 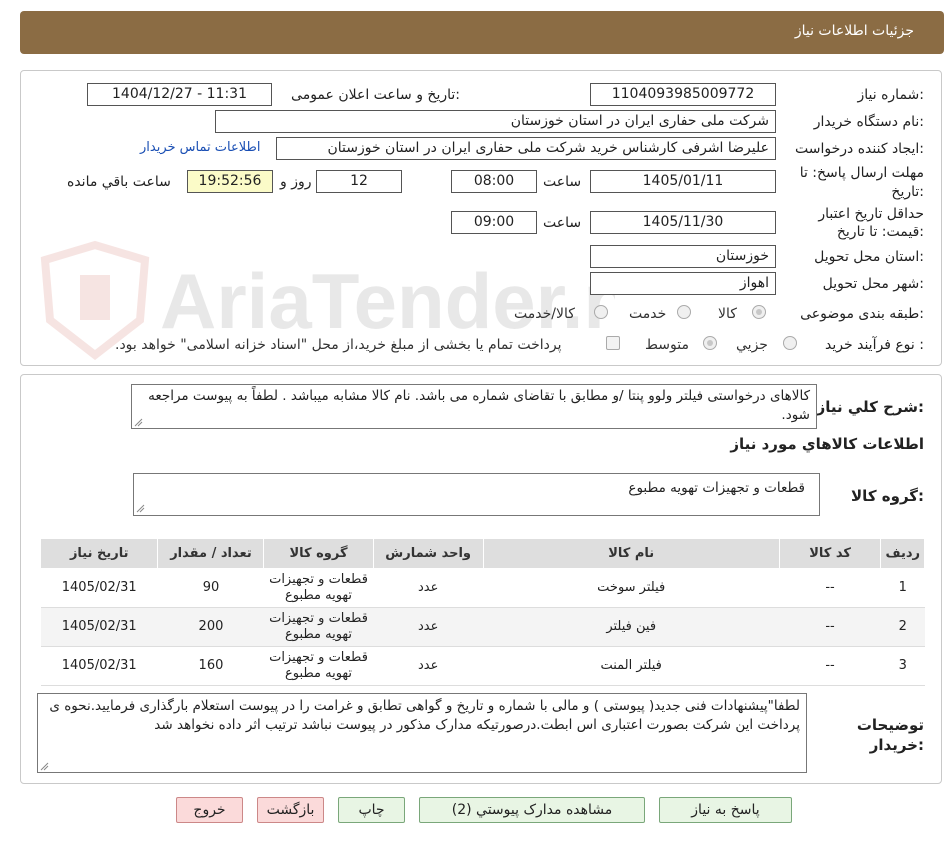 What do you see at coordinates (375, 95) in the screenshot?
I see `announce-label: تاریخ و ساعت اعلان عمومی:` at bounding box center [375, 95].